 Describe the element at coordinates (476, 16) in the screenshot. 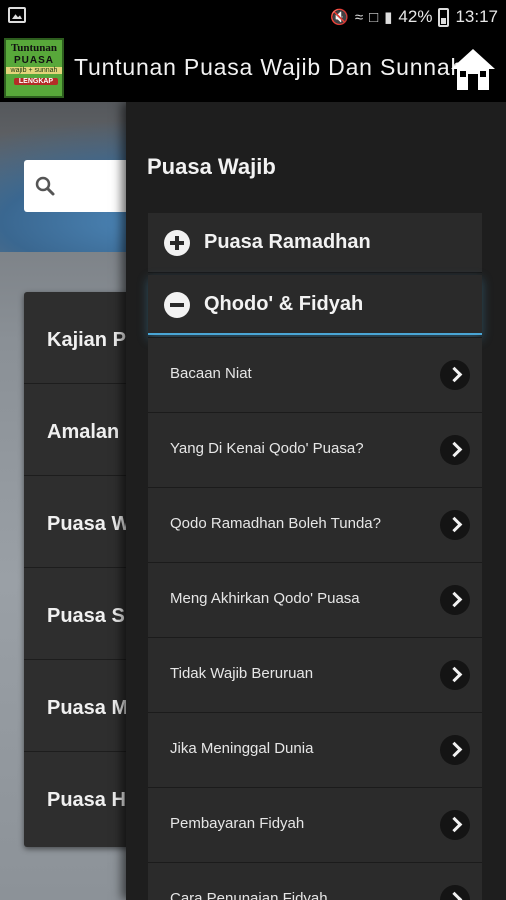

I see `clock: 13:17` at that location.